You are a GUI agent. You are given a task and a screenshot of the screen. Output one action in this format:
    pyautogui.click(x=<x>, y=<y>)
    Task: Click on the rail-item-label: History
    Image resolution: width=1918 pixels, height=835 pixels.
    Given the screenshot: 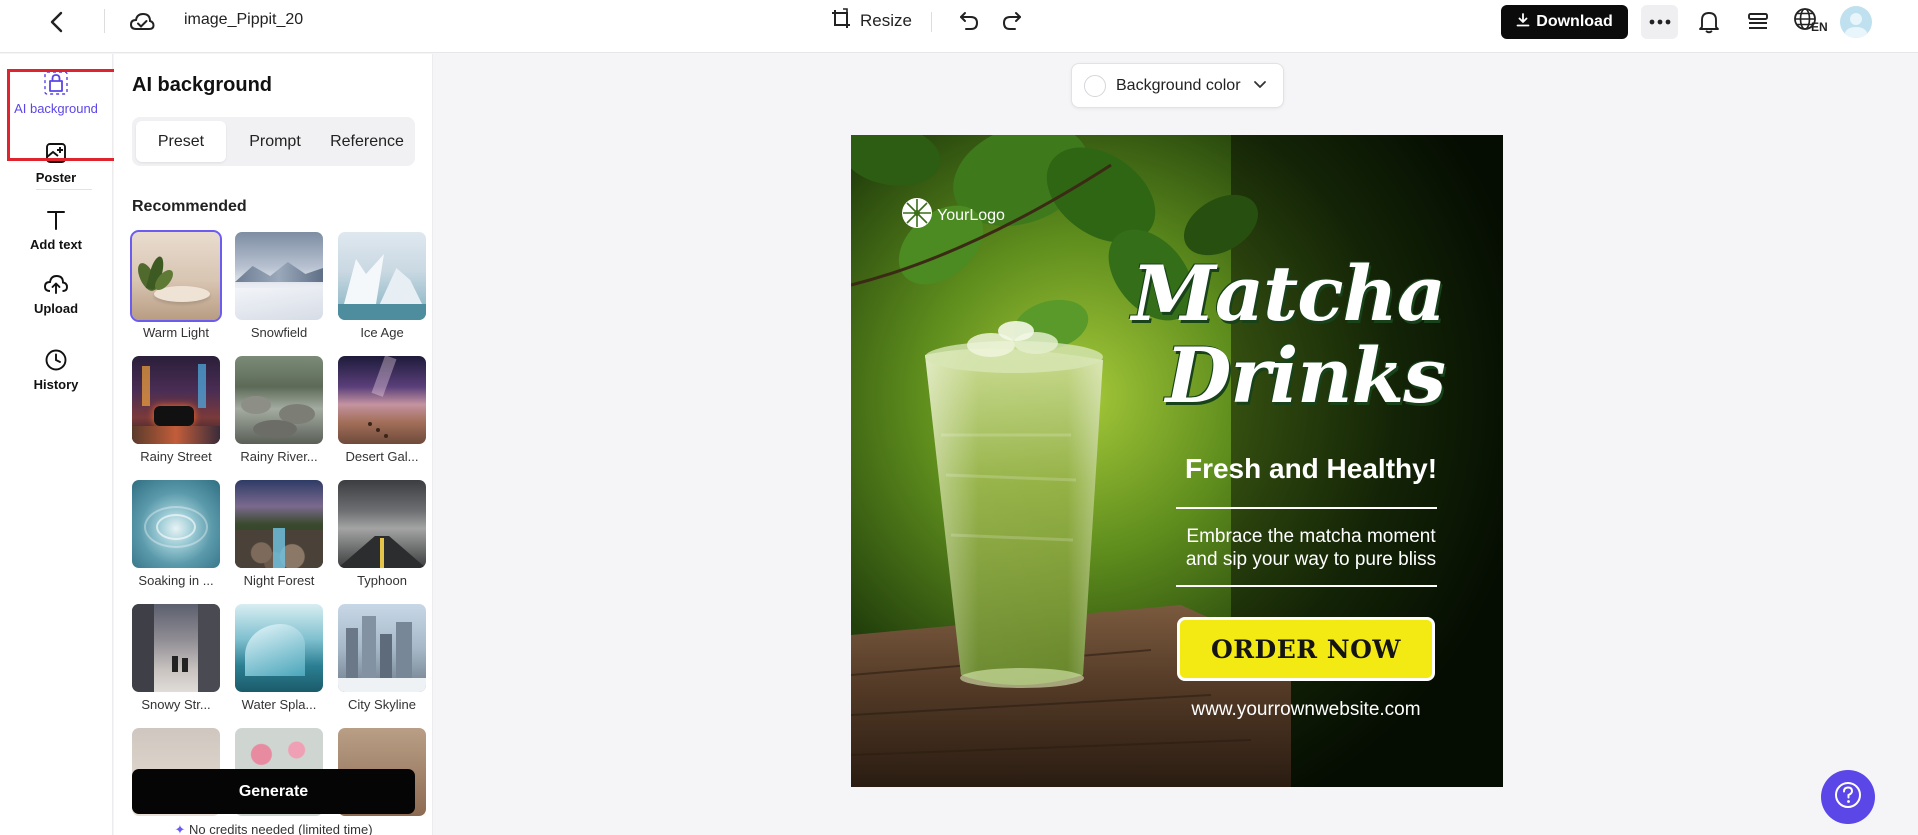 What is the action you would take?
    pyautogui.click(x=56, y=384)
    